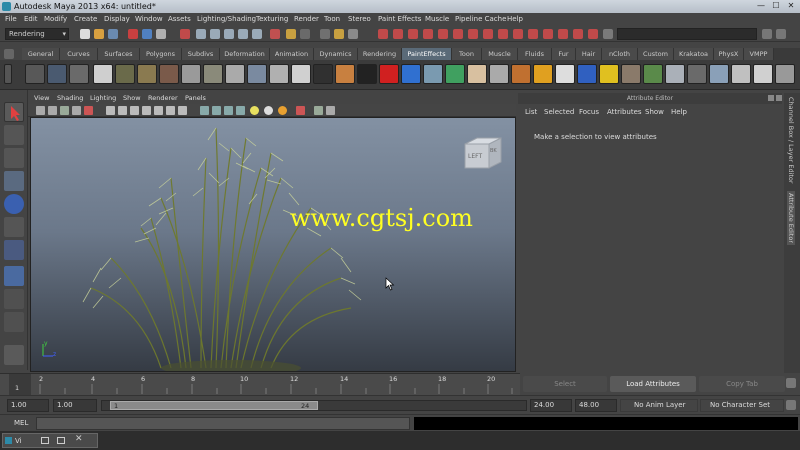 The width and height of the screenshot is (800, 450). What do you see at coordinates (515, 19) in the screenshot?
I see `menu-help: Help` at bounding box center [515, 19].